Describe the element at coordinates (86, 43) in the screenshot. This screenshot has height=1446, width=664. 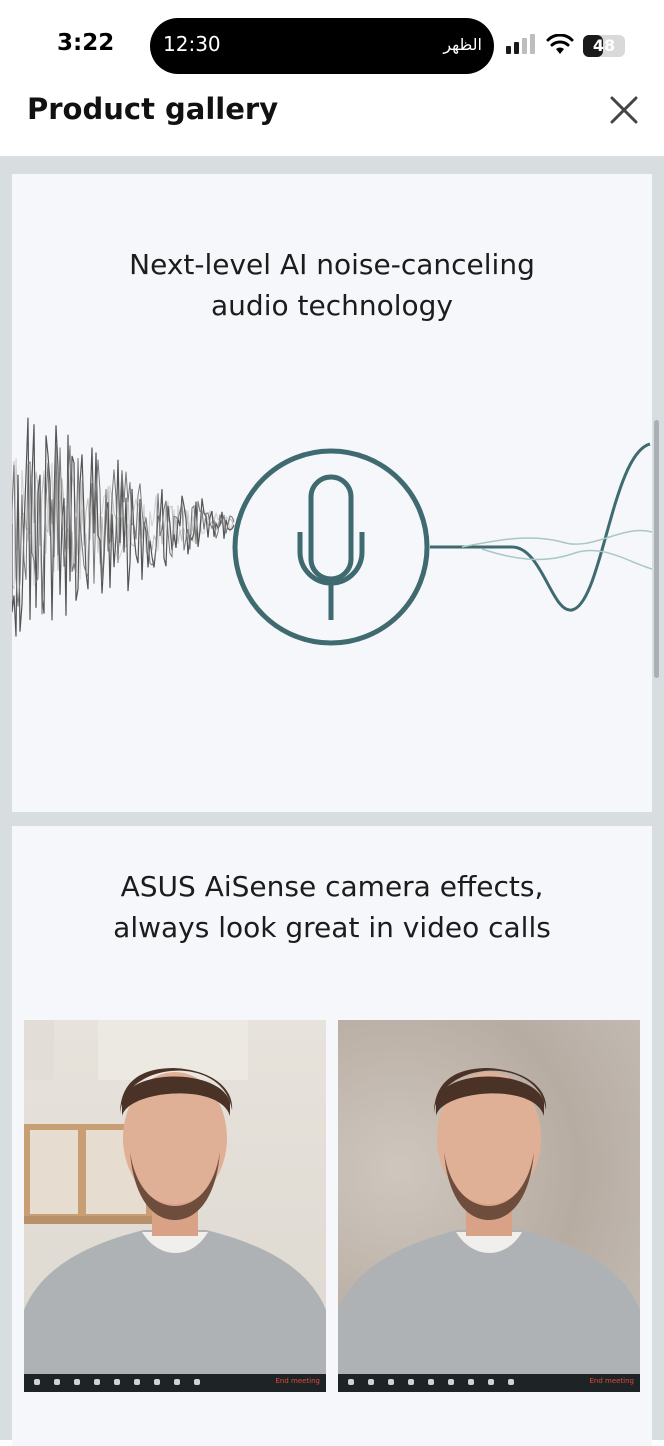
I see `status-time: 3:22` at that location.